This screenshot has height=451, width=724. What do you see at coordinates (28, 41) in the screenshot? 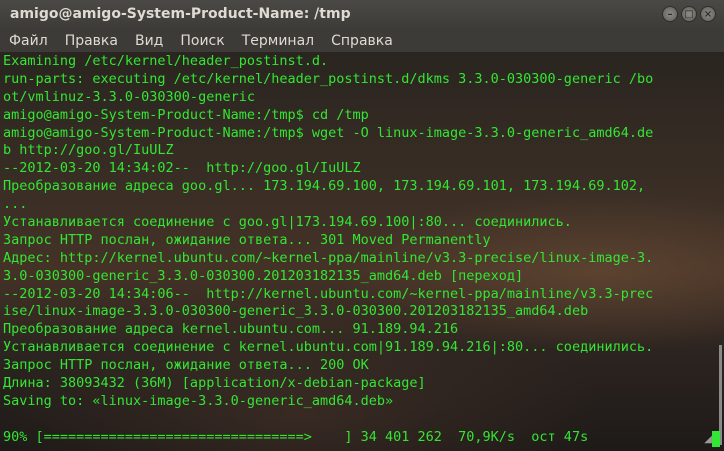
I see `menu-file: Файл` at bounding box center [28, 41].